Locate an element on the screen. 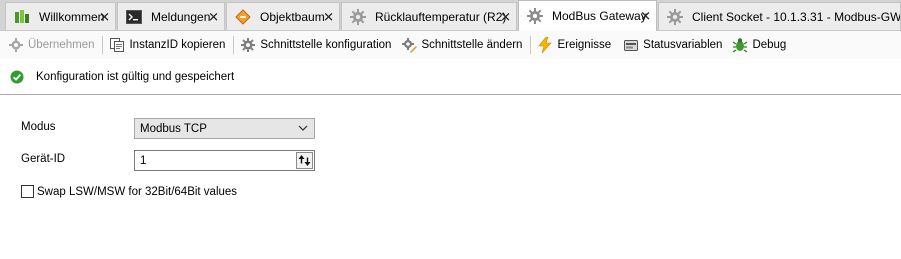 The height and width of the screenshot is (259, 901). mode-select: Modbus TCP is located at coordinates (224, 128).